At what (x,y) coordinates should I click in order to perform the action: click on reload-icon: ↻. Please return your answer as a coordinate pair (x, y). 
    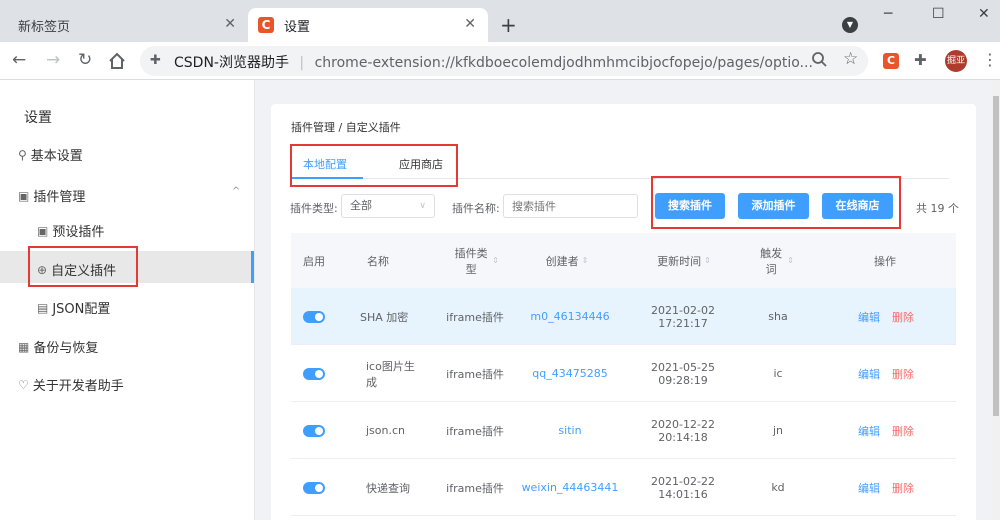
    Looking at the image, I should click on (85, 60).